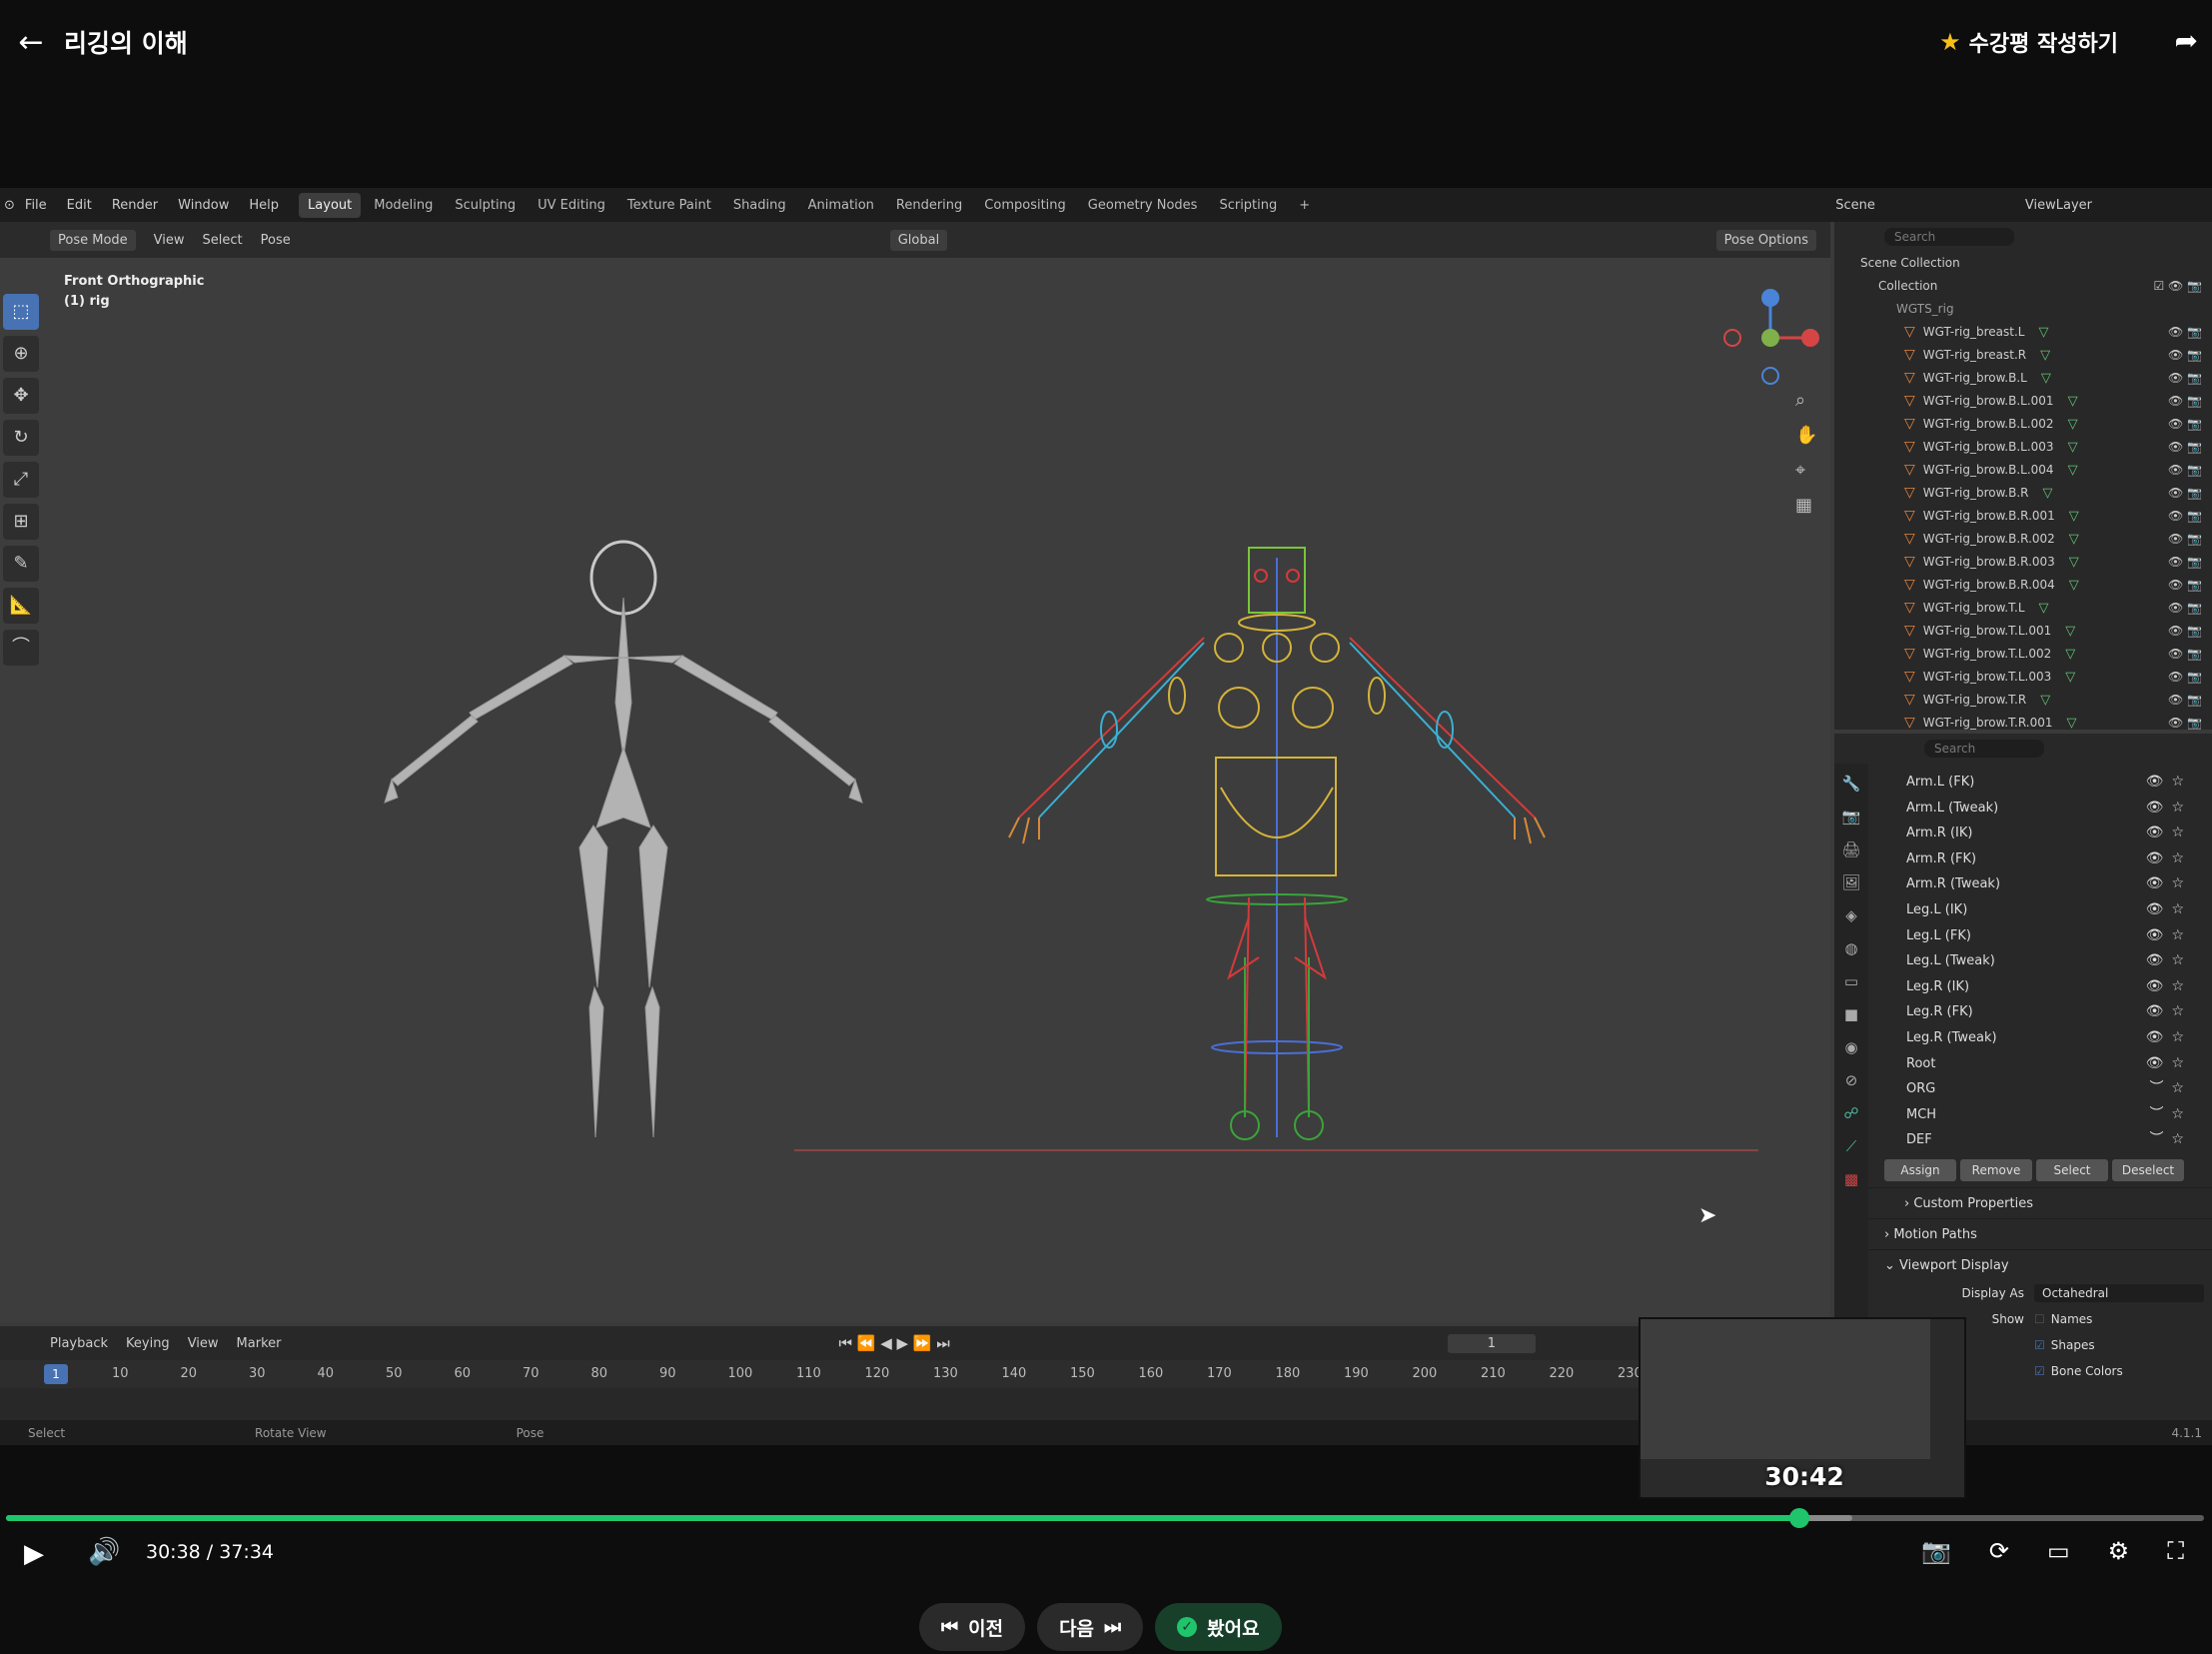  What do you see at coordinates (56, 1374) in the screenshot?
I see `playhead: 1` at bounding box center [56, 1374].